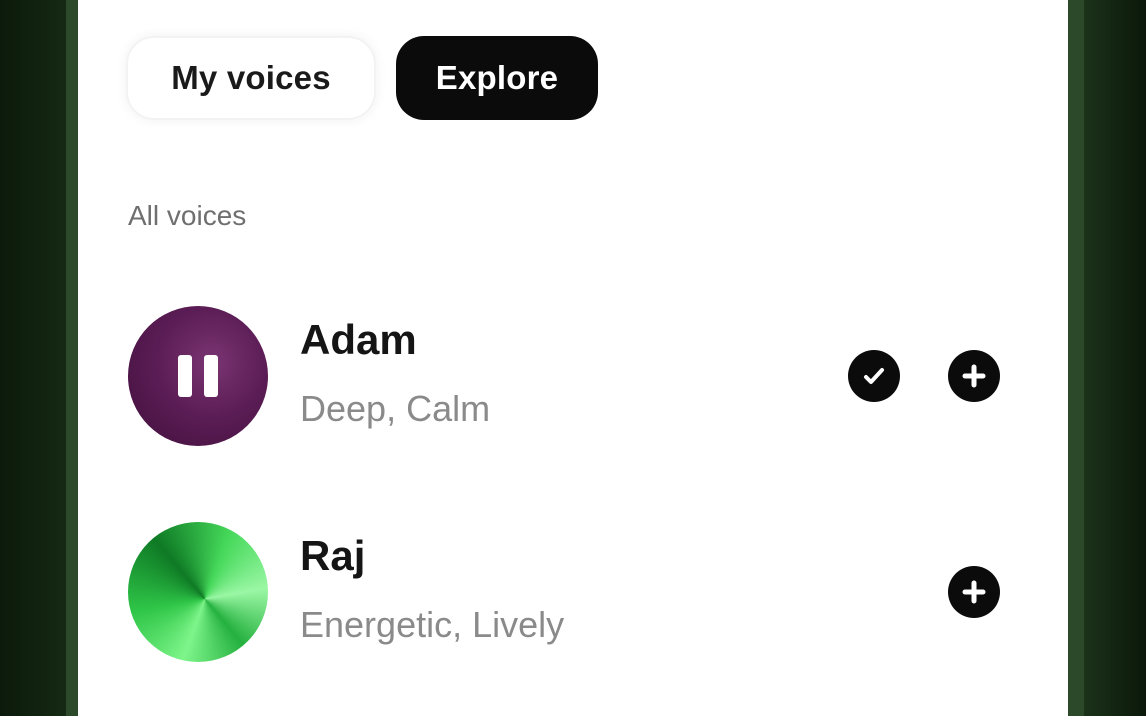  Describe the element at coordinates (497, 78) in the screenshot. I see `tab-explore: Explore` at that location.